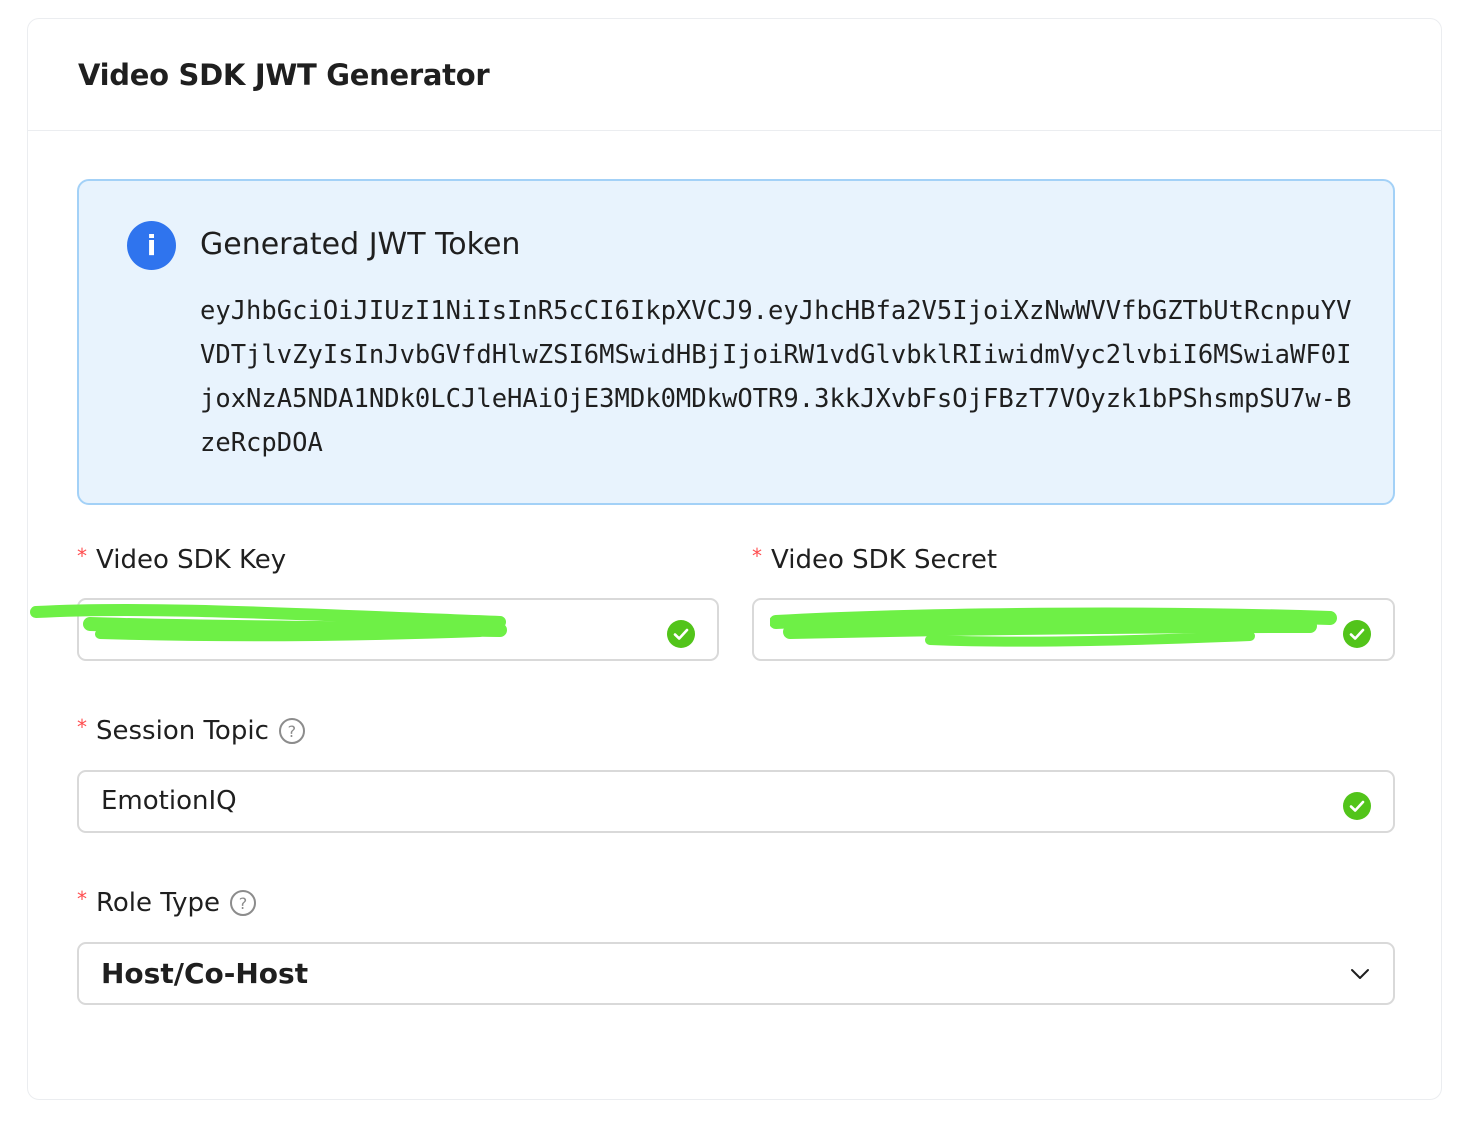 The height and width of the screenshot is (1126, 1462). What do you see at coordinates (284, 74) in the screenshot?
I see `card-title: Video SDK JWT Generator` at bounding box center [284, 74].